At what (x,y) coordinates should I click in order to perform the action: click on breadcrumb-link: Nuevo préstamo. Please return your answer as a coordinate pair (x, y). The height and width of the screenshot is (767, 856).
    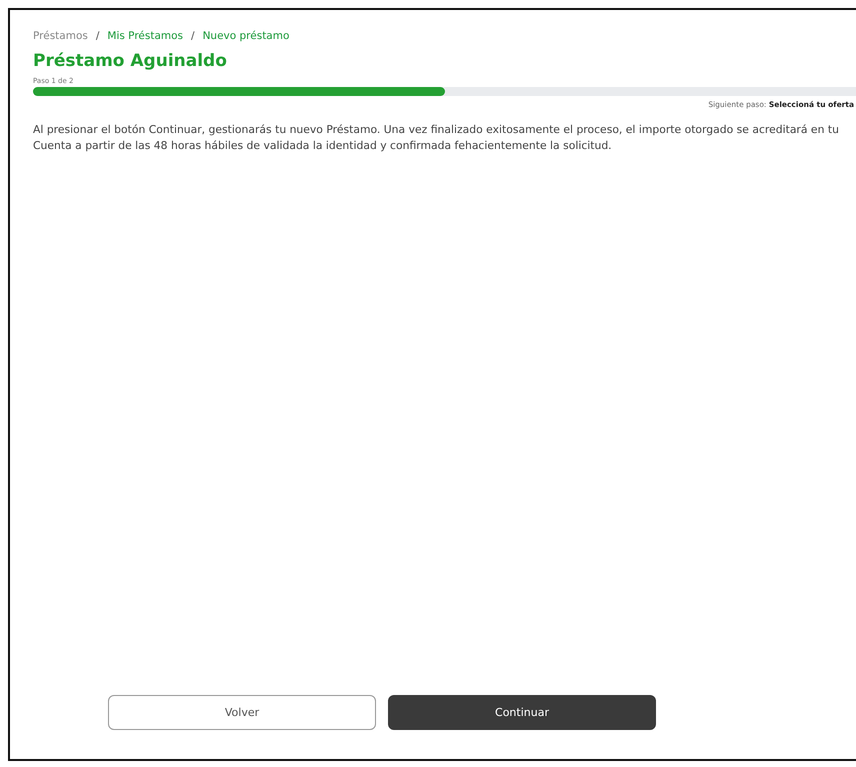
    Looking at the image, I should click on (246, 36).